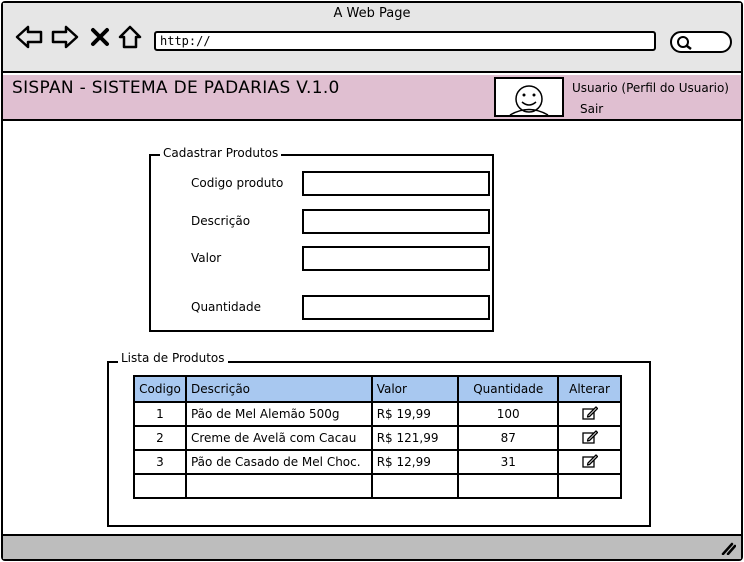  I want to click on cell-codigo: 2, so click(160, 438).